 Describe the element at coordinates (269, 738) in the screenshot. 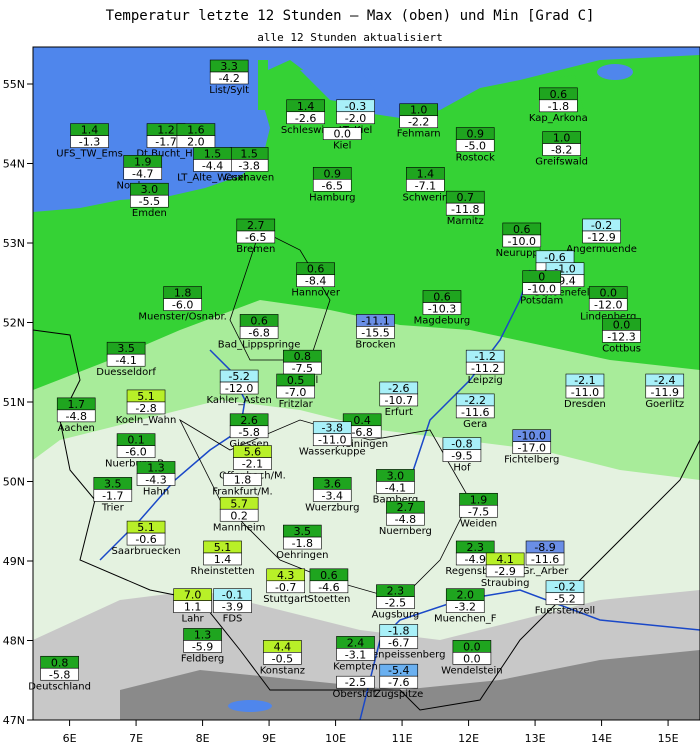

I see `lon-label: 9E` at that location.